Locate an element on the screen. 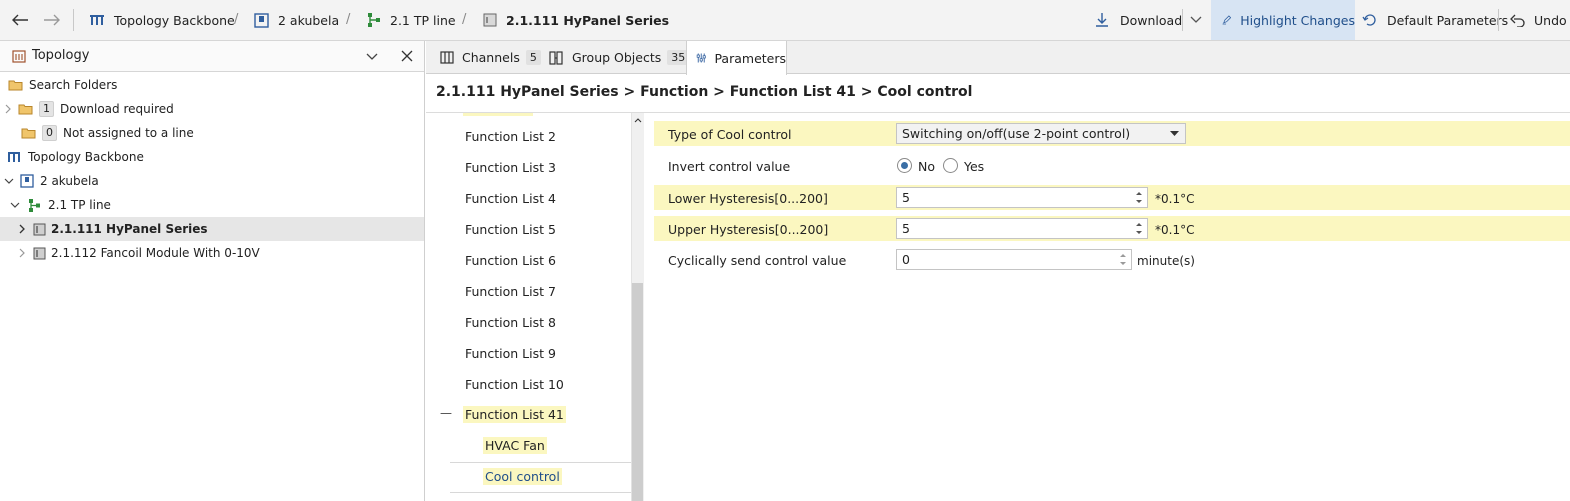 Image resolution: width=1570 pixels, height=501 pixels. topology-panel-header: Topology is located at coordinates (212, 56).